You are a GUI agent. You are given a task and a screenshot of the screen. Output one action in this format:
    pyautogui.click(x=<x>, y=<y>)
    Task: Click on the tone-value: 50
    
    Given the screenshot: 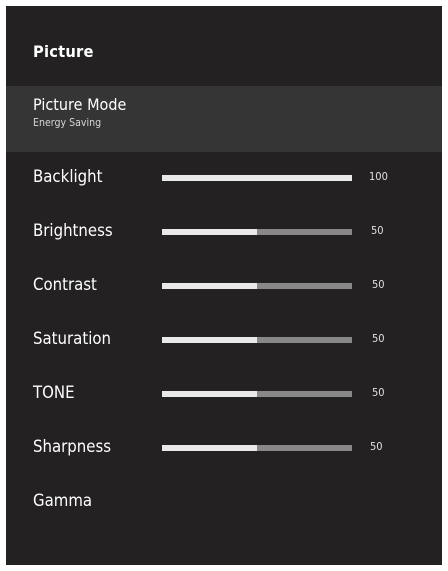 What is the action you would take?
    pyautogui.click(x=378, y=392)
    